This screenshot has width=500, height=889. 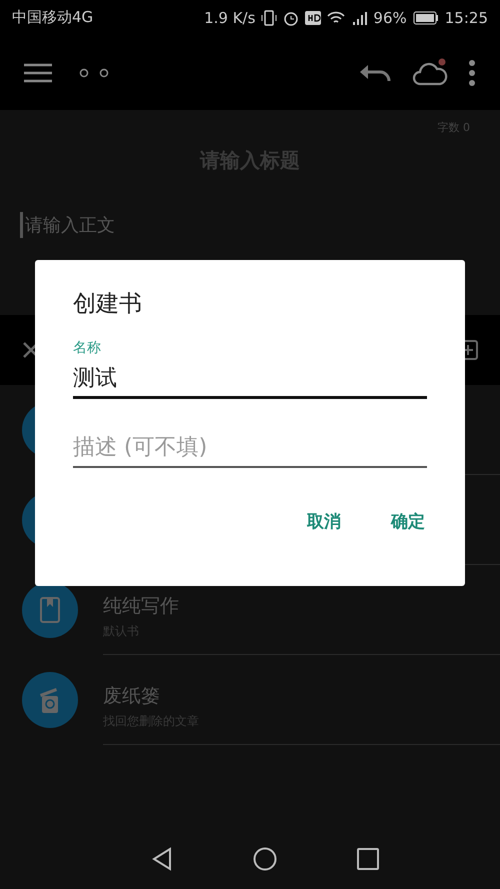 I want to click on book-title: 废纸篓, so click(x=301, y=696).